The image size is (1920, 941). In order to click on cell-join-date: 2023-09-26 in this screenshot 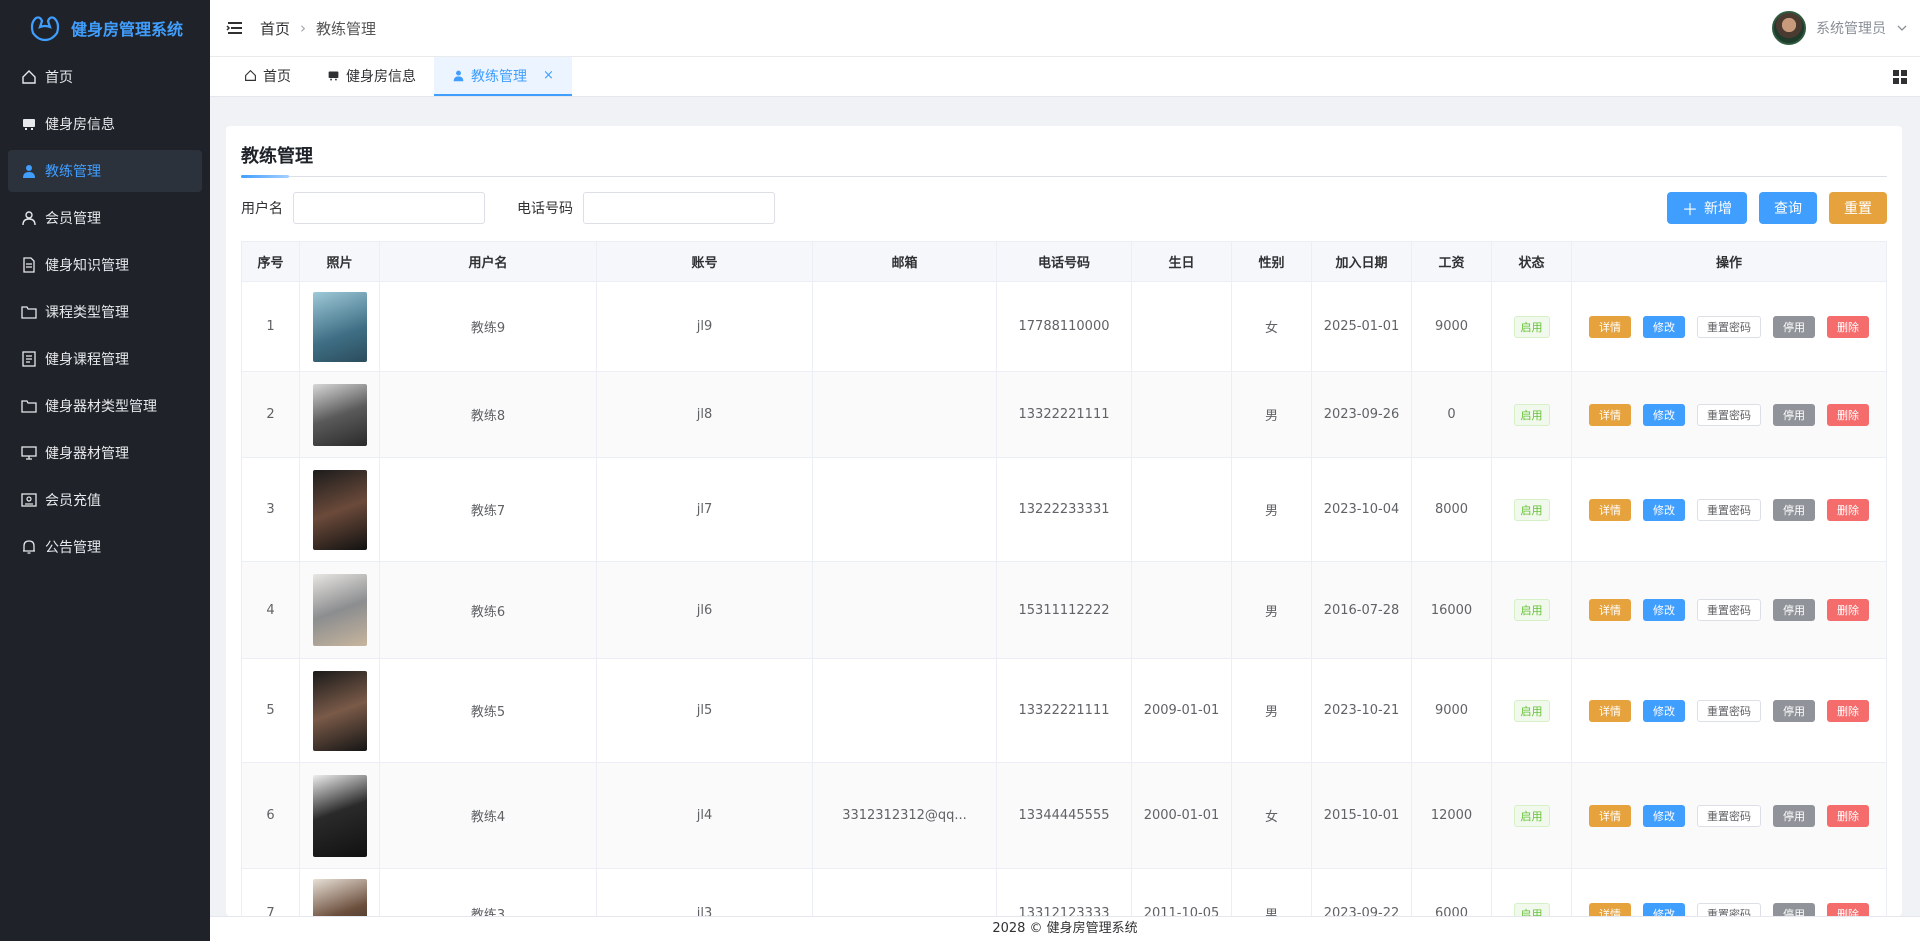, I will do `click(1361, 414)`.